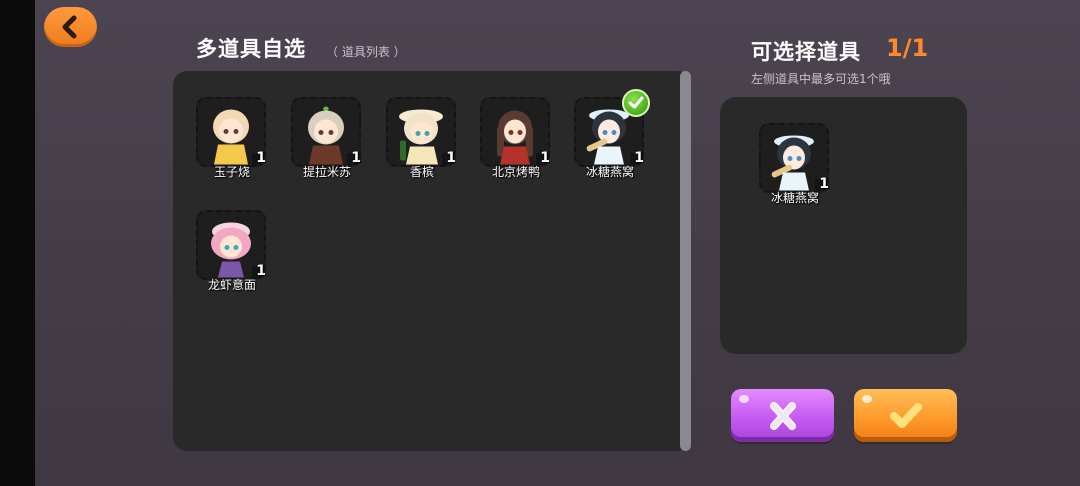  Describe the element at coordinates (685, 261) in the screenshot. I see `item-list-scrollbar` at that location.